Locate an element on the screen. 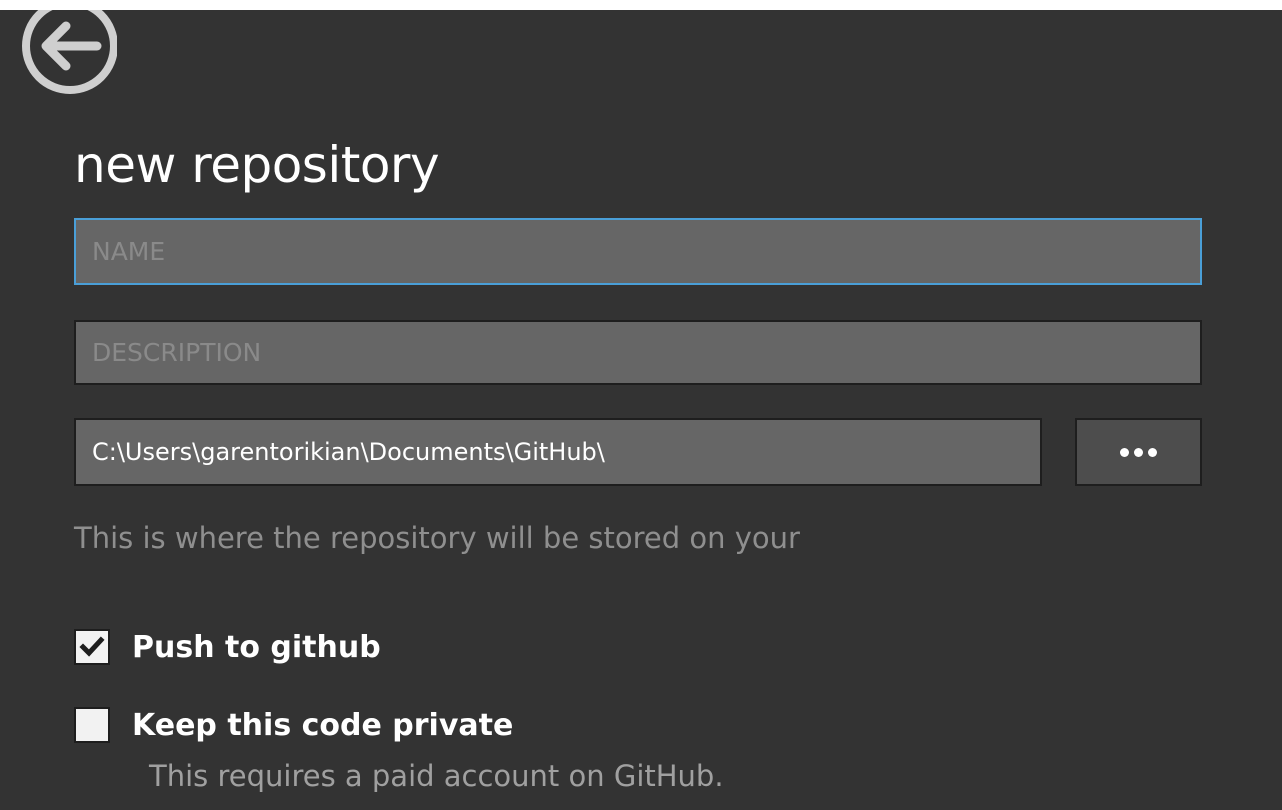 The width and height of the screenshot is (1282, 810). local-path-input is located at coordinates (558, 452).